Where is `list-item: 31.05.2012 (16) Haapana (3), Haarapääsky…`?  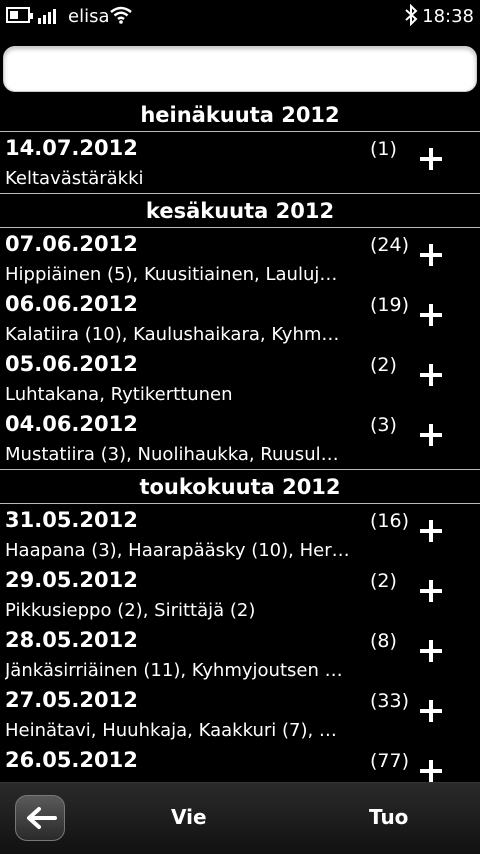 list-item: 31.05.2012 (16) Haapana (3), Haarapääsky… is located at coordinates (240, 534).